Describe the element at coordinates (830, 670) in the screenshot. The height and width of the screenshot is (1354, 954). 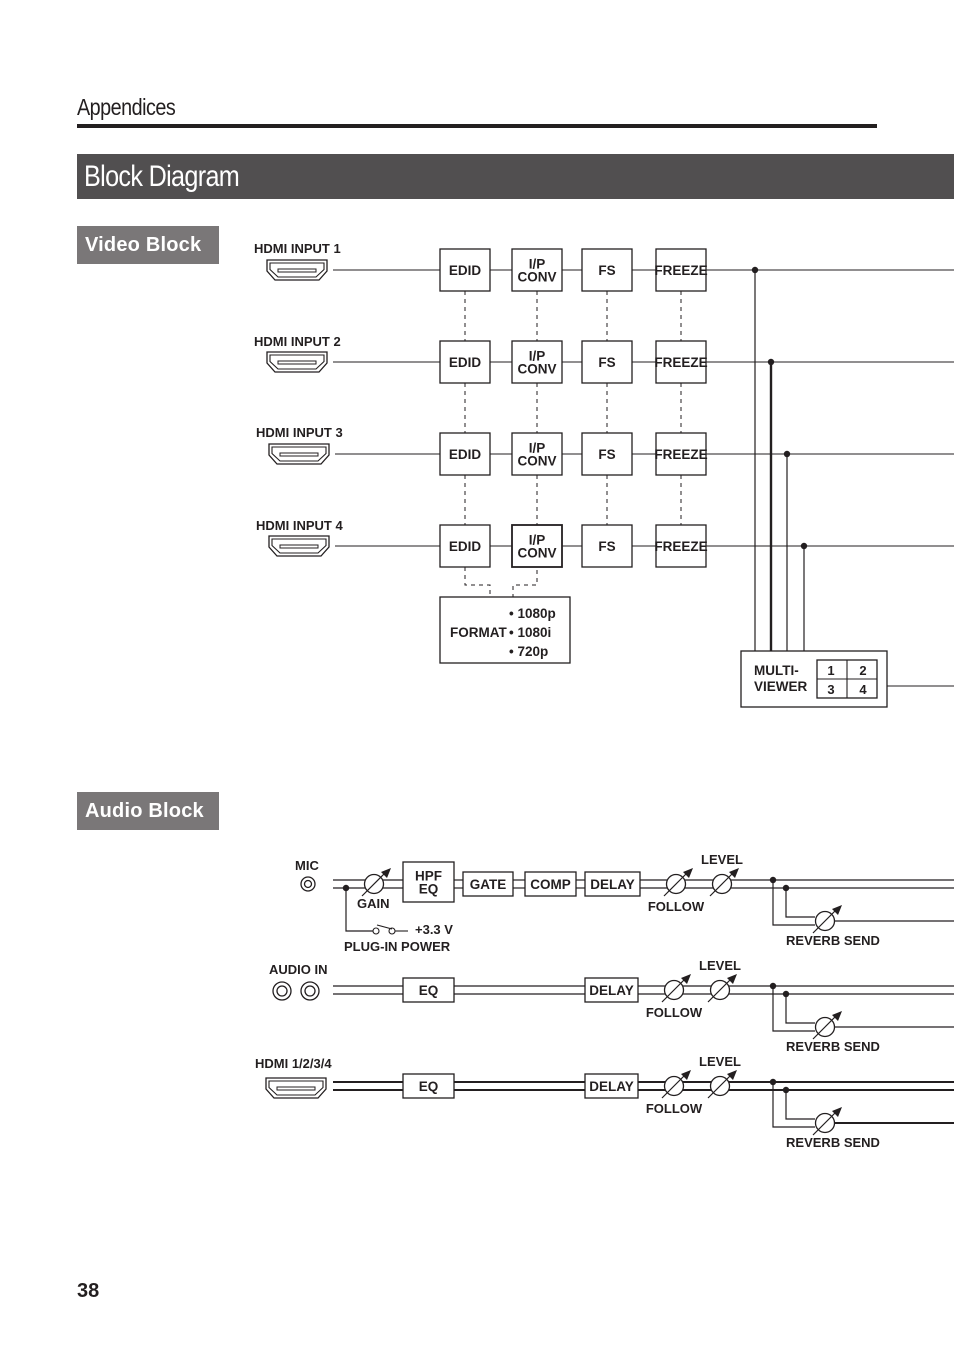
I see `multiviewer-grid-cell: 1` at that location.